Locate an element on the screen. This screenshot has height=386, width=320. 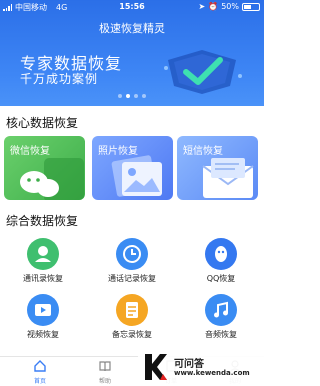
watermark: 可问答 www.kewenda.com is located at coordinates (201, 368).